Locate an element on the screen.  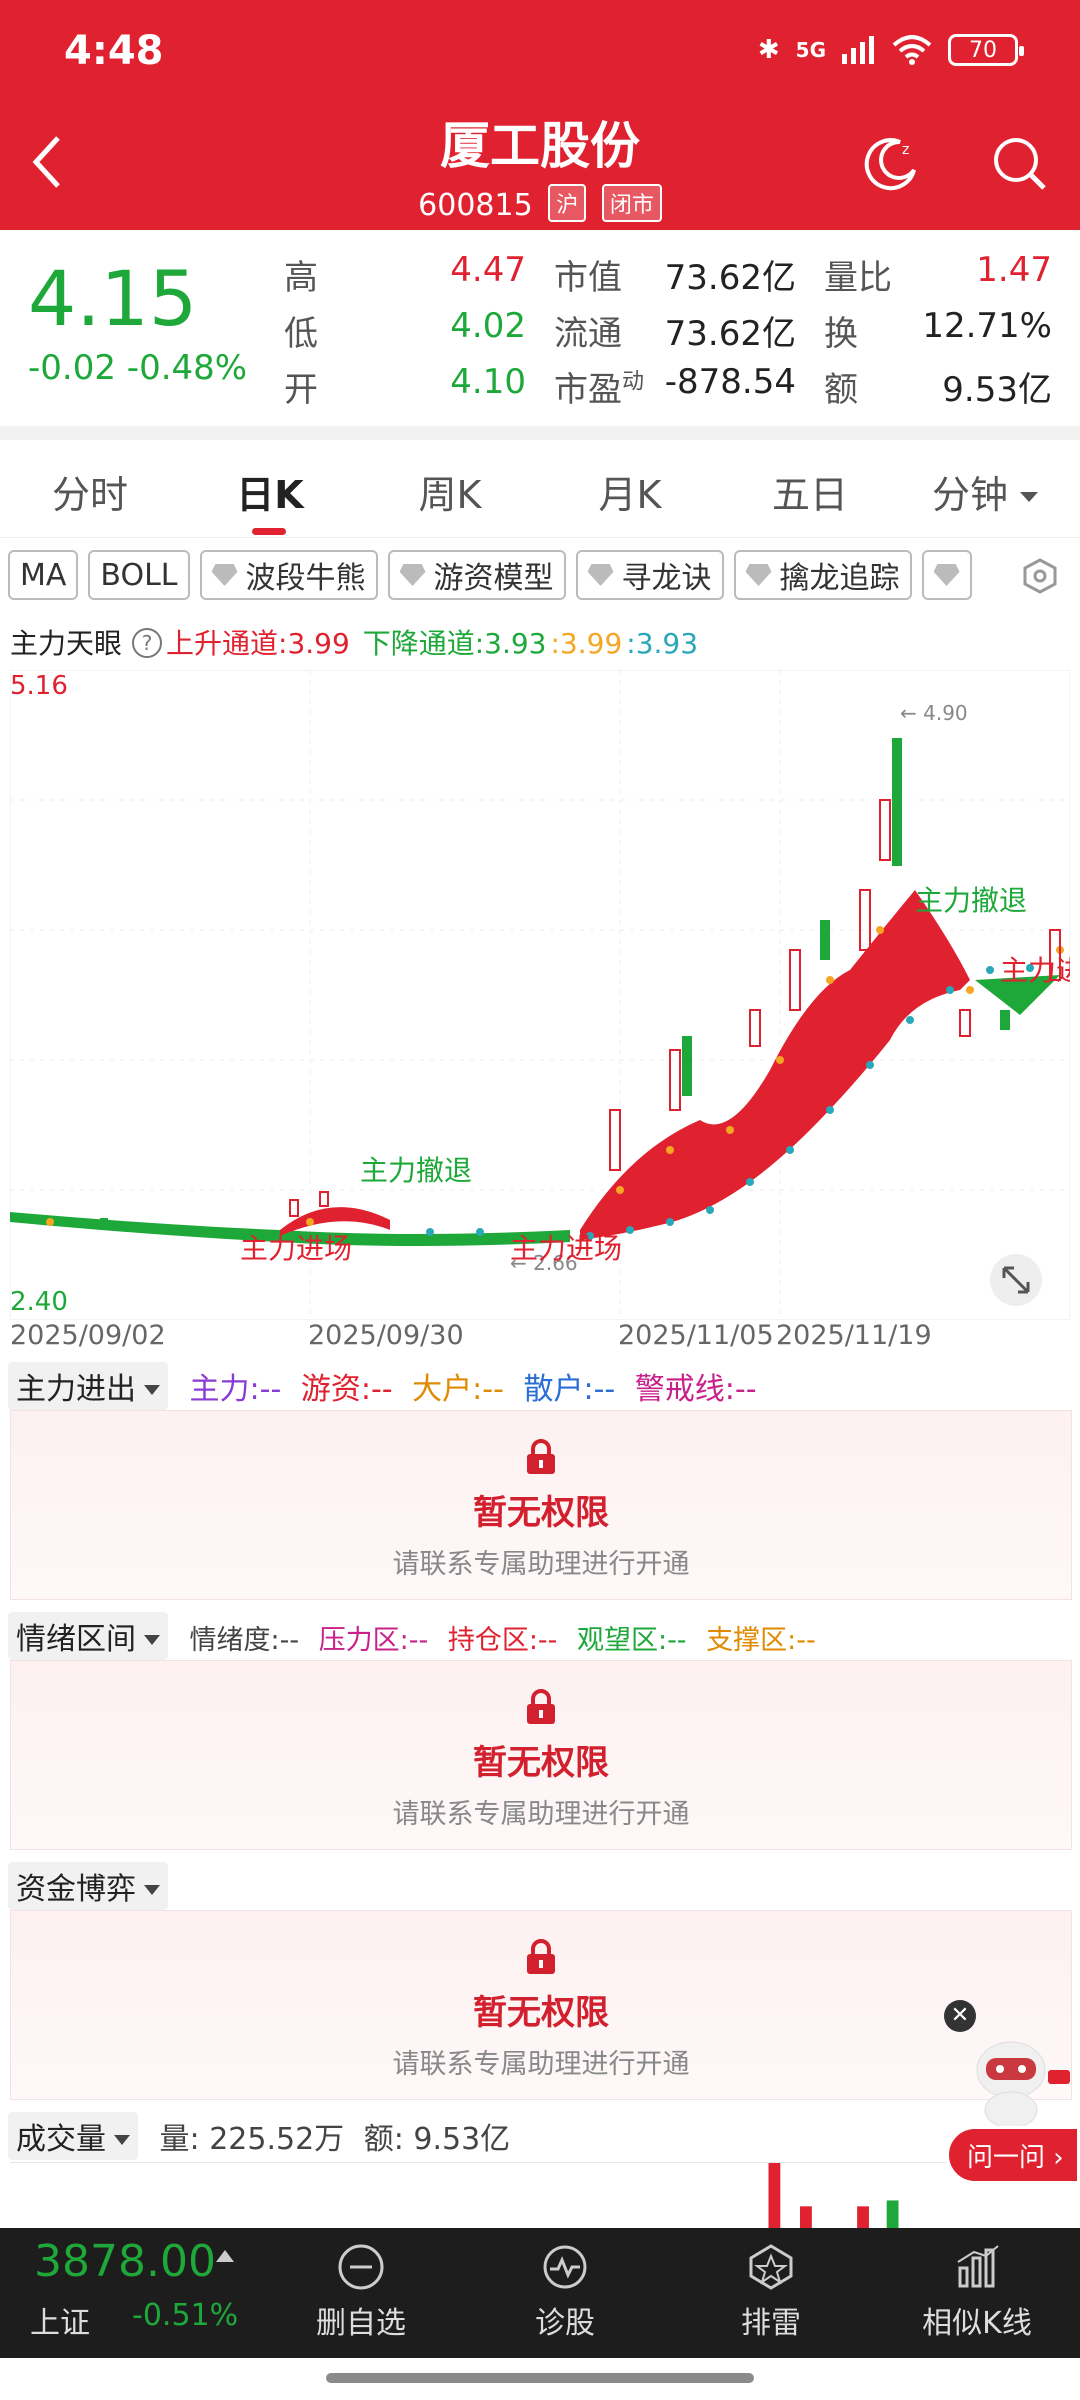
assistant-robot-icon is located at coordinates (1011, 2080).